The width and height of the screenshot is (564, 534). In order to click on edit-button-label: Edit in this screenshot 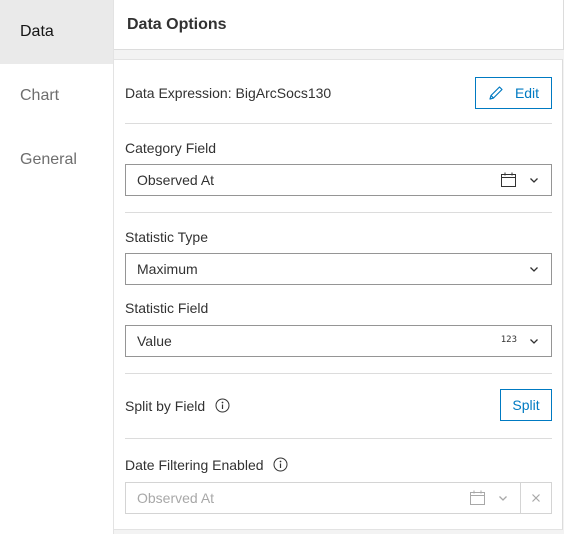, I will do `click(527, 93)`.